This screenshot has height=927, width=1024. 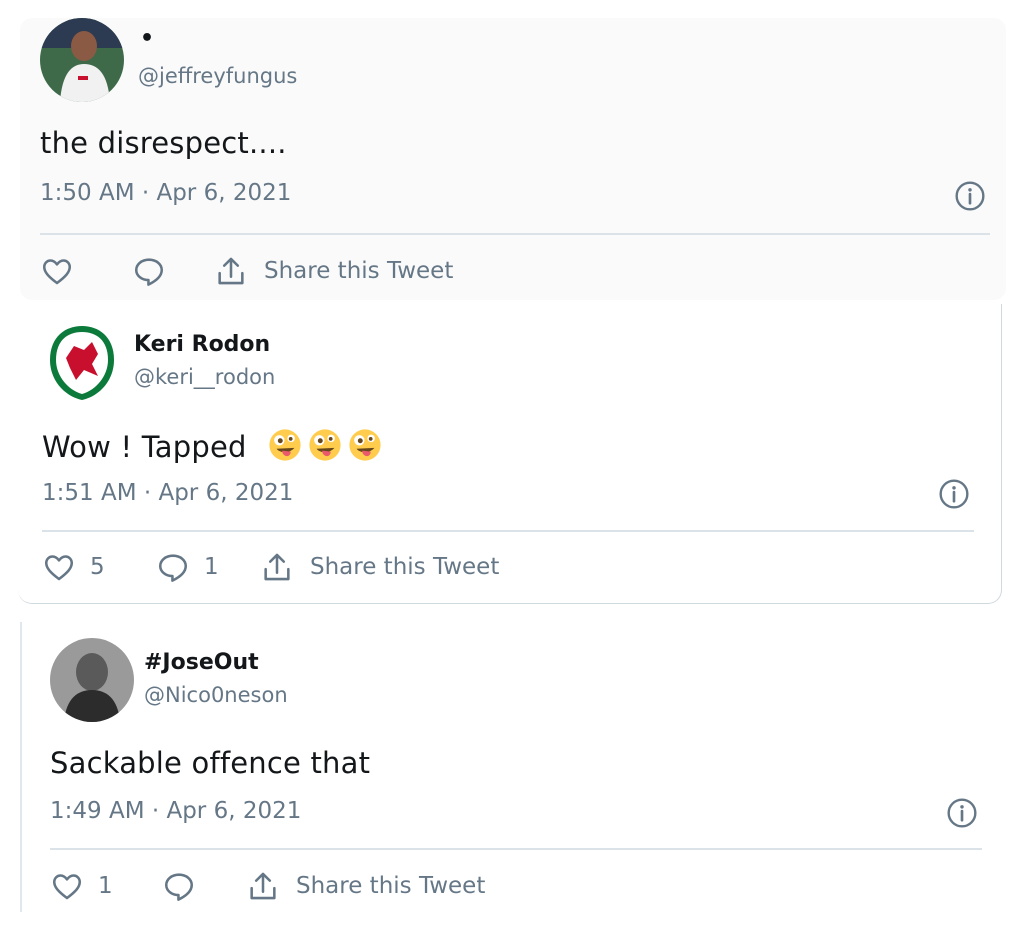 I want to click on like-button: 1, so click(x=106, y=886).